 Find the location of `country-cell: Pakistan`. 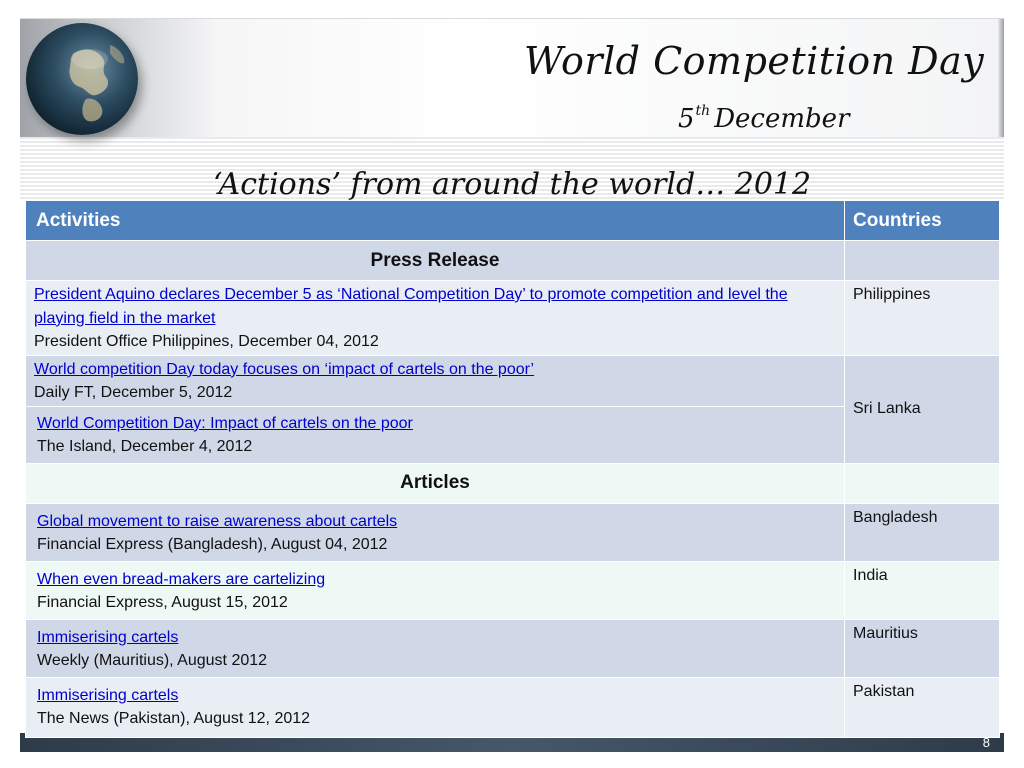

country-cell: Pakistan is located at coordinates (922, 707).